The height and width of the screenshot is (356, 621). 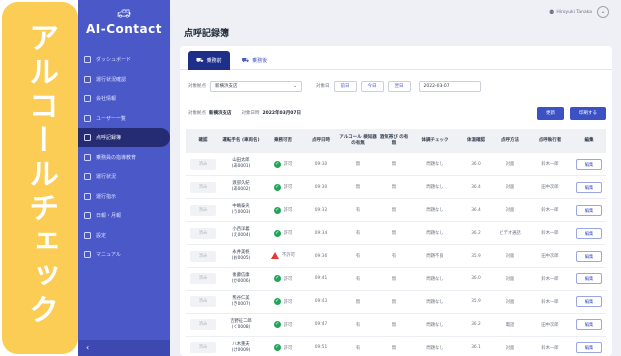 I want to click on tab-before-duty: ⛟ 乗務前, so click(x=209, y=60).